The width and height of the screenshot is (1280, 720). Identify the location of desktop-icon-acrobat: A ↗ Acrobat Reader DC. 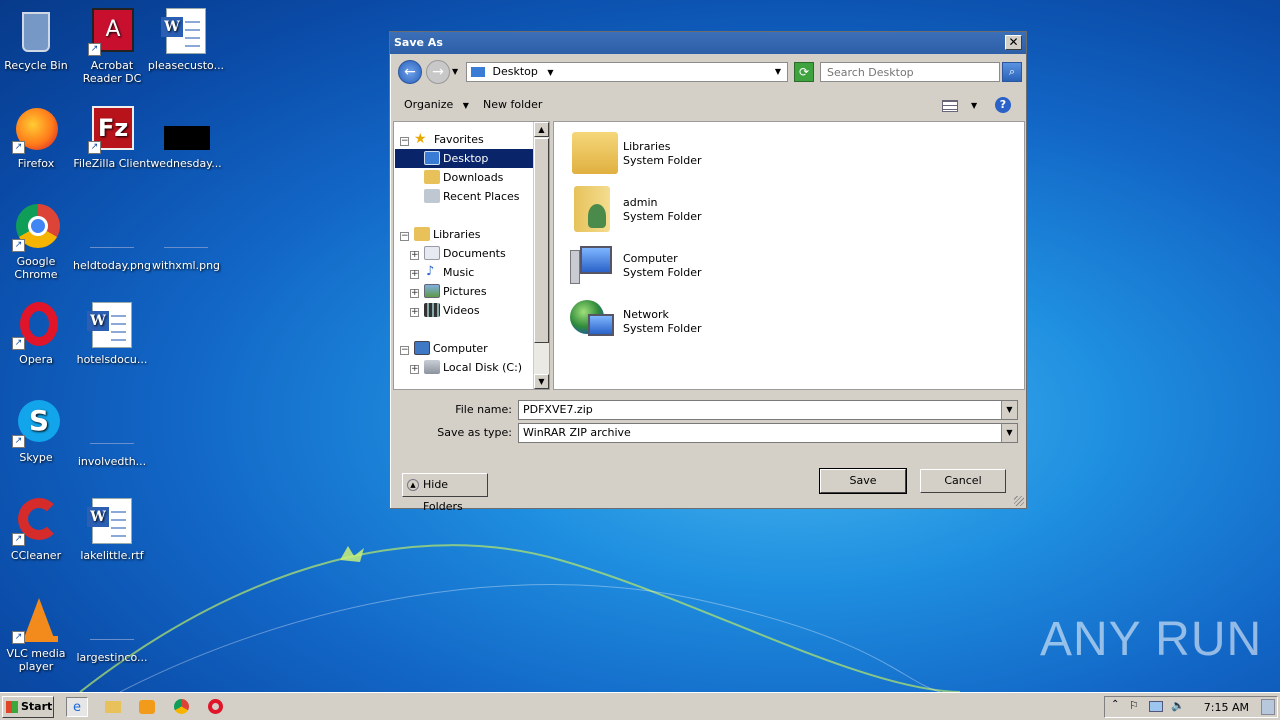
(112, 46).